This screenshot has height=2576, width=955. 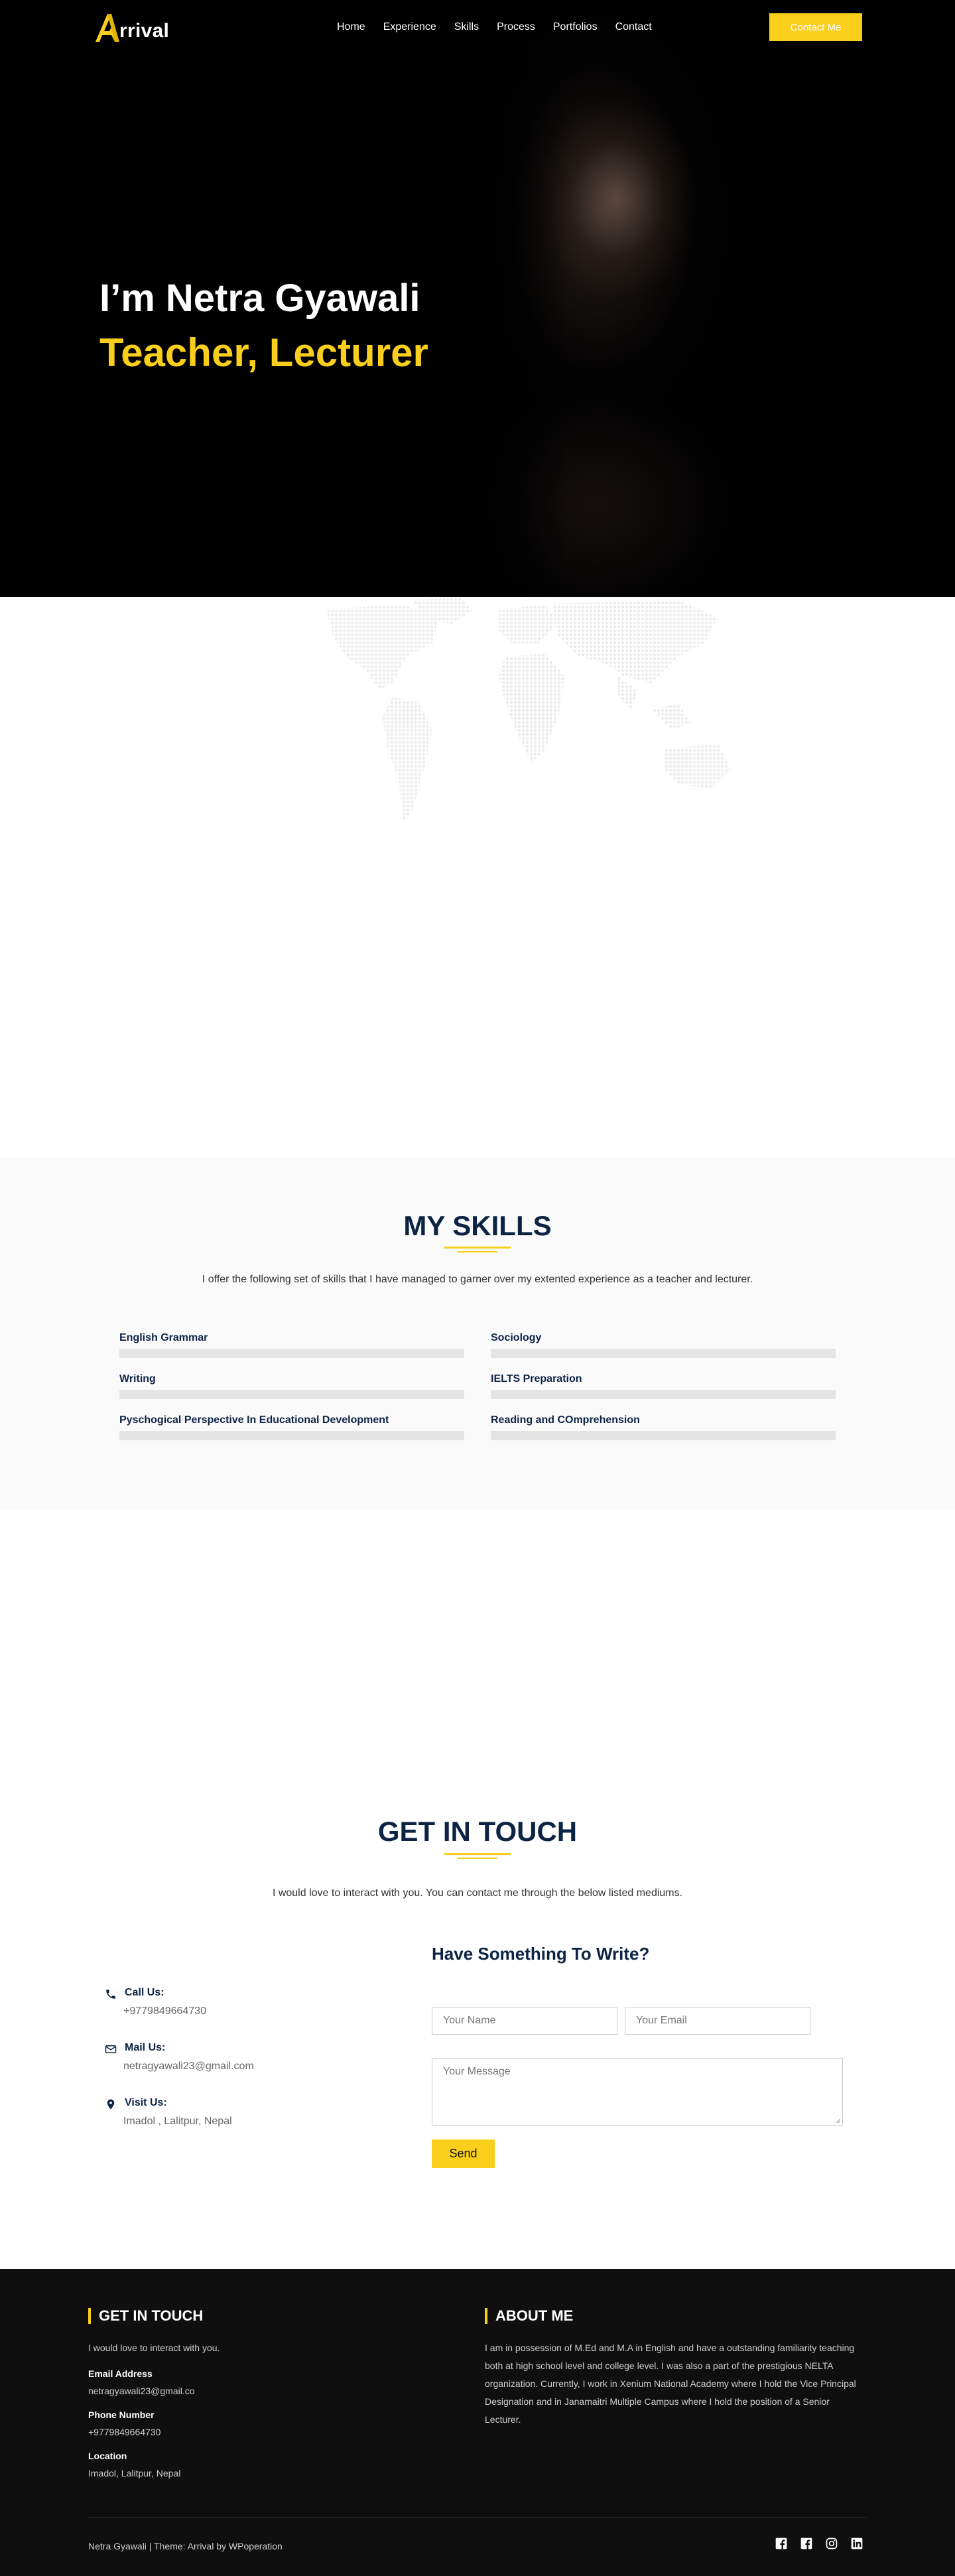 I want to click on nav-home: Home, so click(x=351, y=27).